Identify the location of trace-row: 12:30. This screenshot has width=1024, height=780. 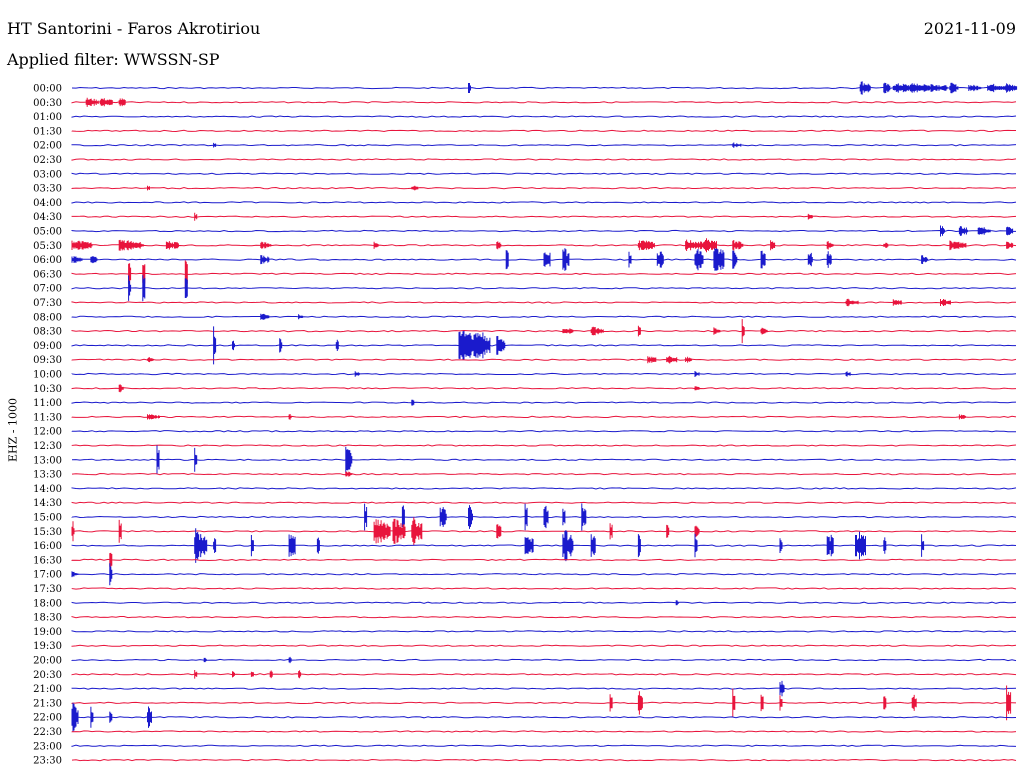
(525, 446).